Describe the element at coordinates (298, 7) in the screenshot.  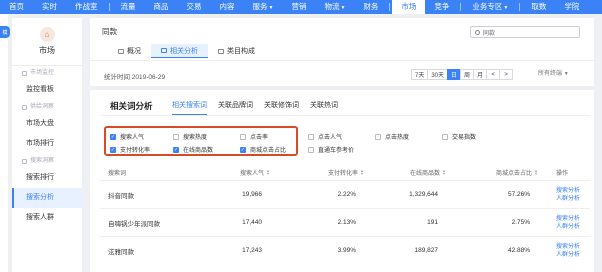
I see `nav-marketing: 营销` at that location.